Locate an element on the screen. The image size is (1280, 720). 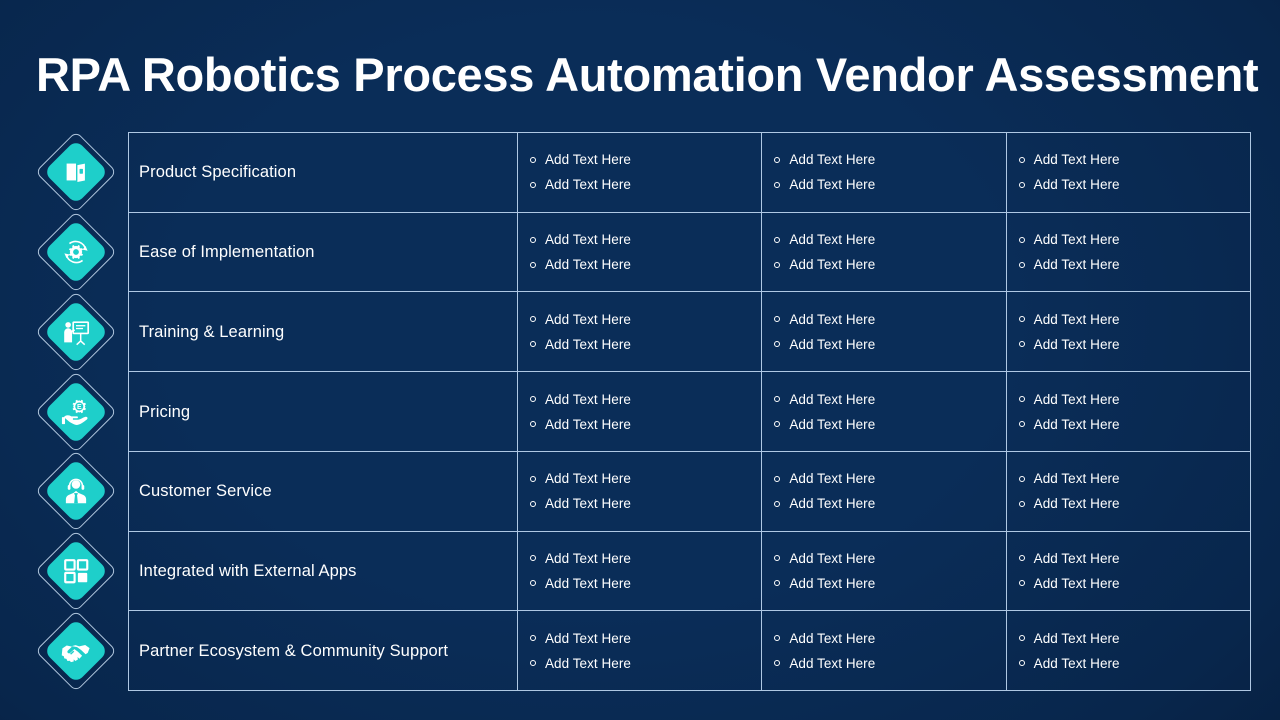
criteria-cell-1: Product Specification is located at coordinates (323, 172).